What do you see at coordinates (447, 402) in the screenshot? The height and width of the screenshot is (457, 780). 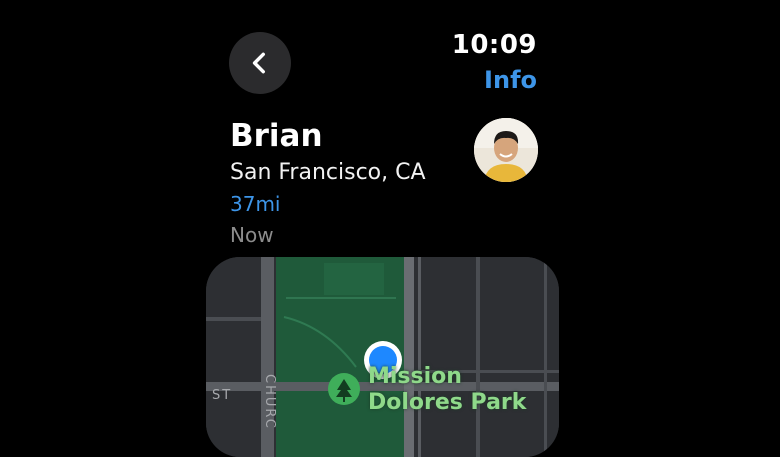 I see `poi-line-2: Dolores Park` at bounding box center [447, 402].